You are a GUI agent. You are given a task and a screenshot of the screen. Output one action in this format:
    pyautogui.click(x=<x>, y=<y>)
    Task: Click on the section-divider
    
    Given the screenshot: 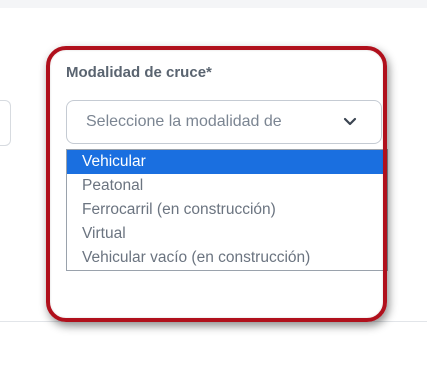 What is the action you would take?
    pyautogui.click(x=213, y=321)
    